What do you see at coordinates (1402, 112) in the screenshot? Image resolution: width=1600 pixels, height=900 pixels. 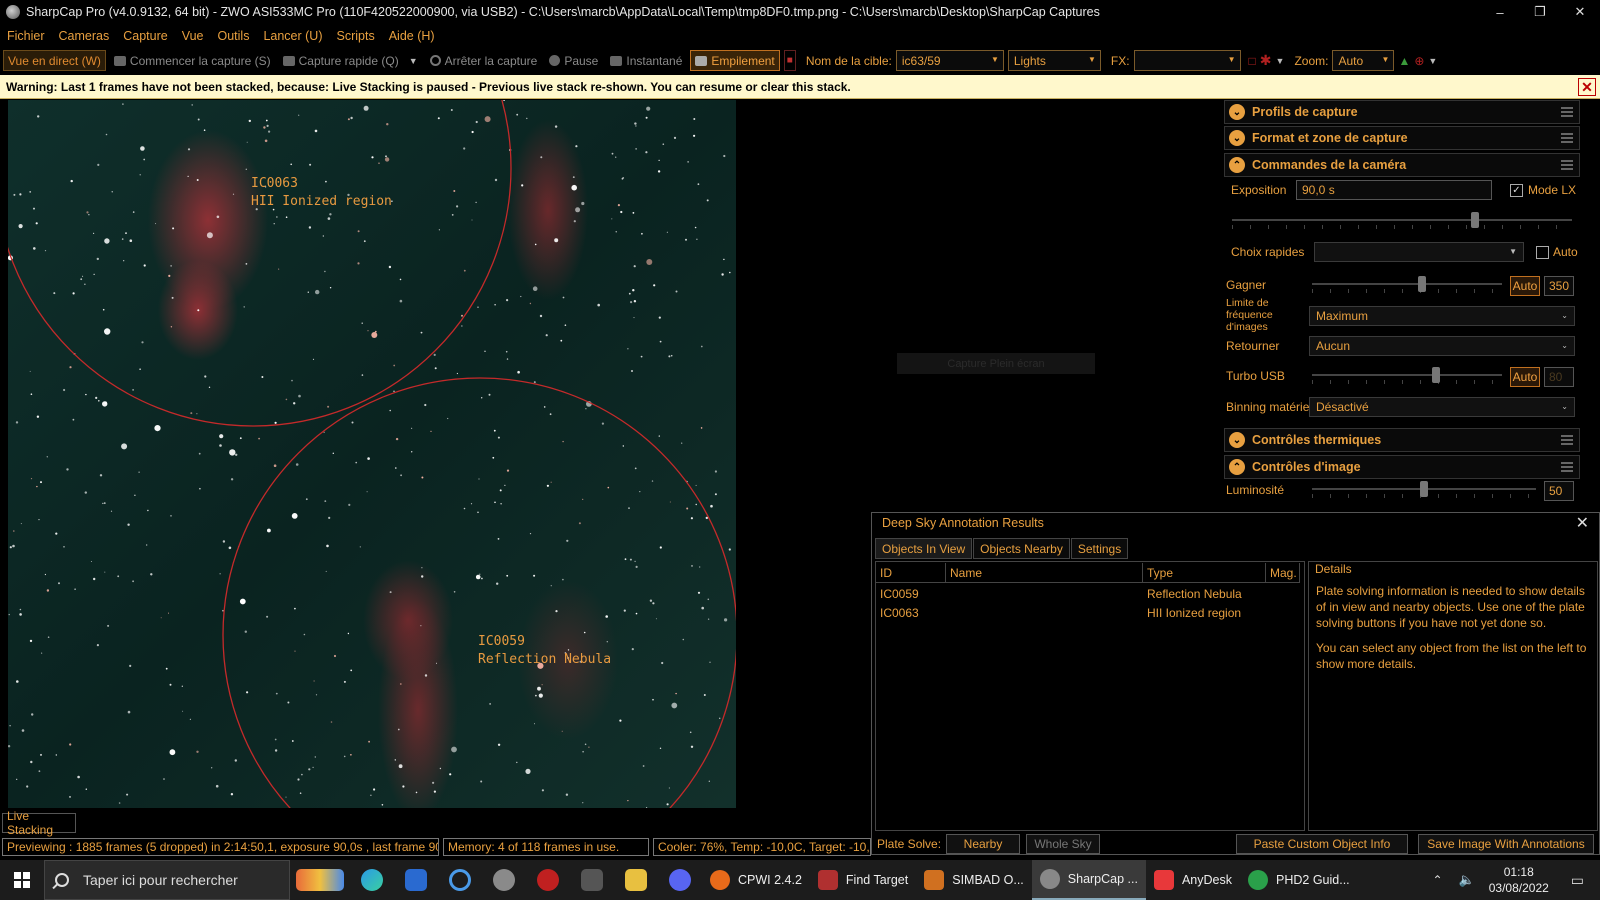 I see `section-capture-profiles: ⌄ Profils de capture` at bounding box center [1402, 112].